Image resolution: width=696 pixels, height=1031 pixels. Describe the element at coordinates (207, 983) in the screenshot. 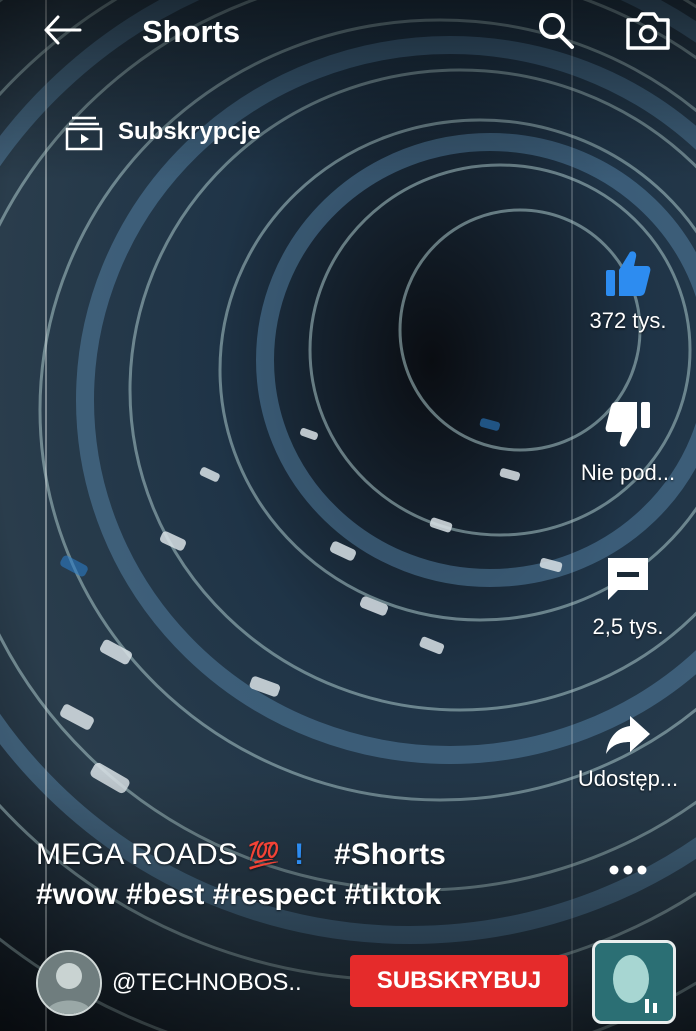

I see `channel-handle: @TECHNOBOS..` at that location.